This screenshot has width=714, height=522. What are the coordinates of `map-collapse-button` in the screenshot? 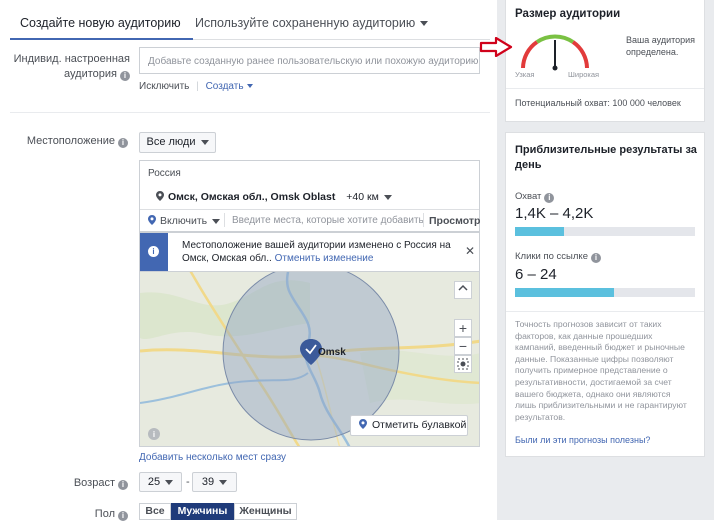 It's located at (463, 290).